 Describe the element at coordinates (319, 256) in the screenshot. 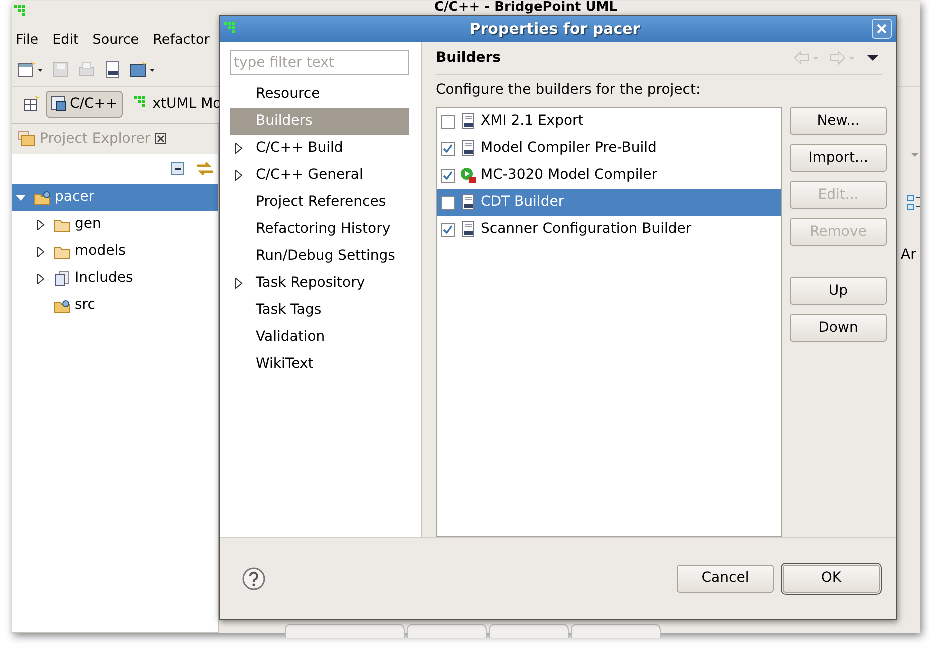

I see `nav-item: Run/Debug Settings` at that location.